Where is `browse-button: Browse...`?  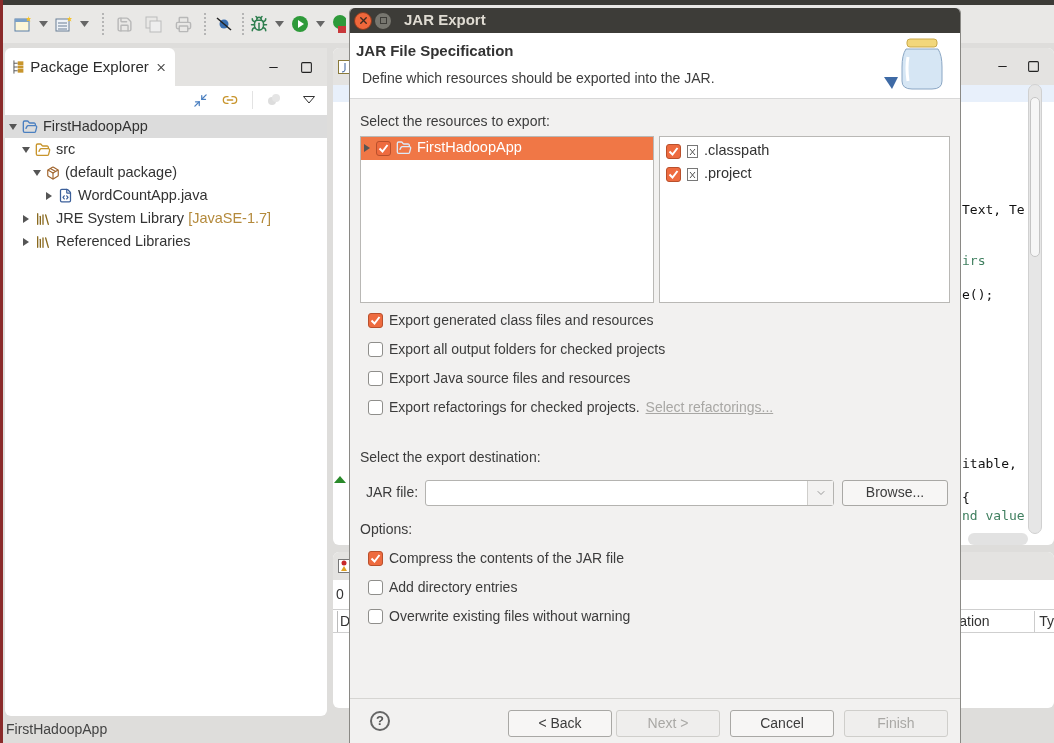
browse-button: Browse... is located at coordinates (895, 492).